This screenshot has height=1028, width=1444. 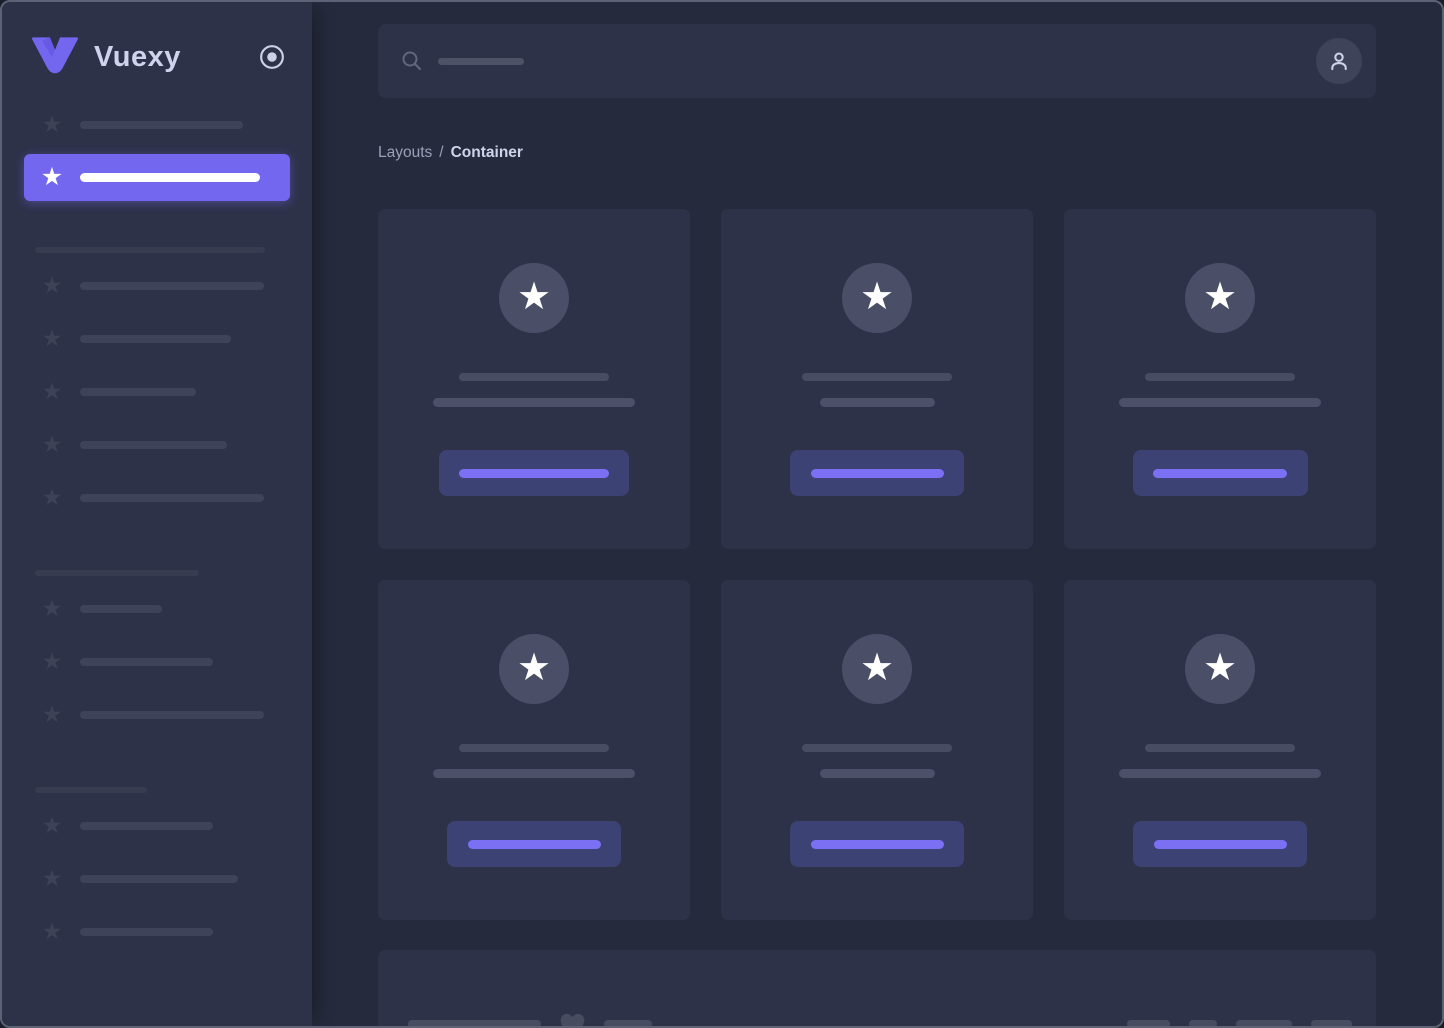 What do you see at coordinates (877, 153) in the screenshot?
I see `breadcrumb: Layouts / Container` at bounding box center [877, 153].